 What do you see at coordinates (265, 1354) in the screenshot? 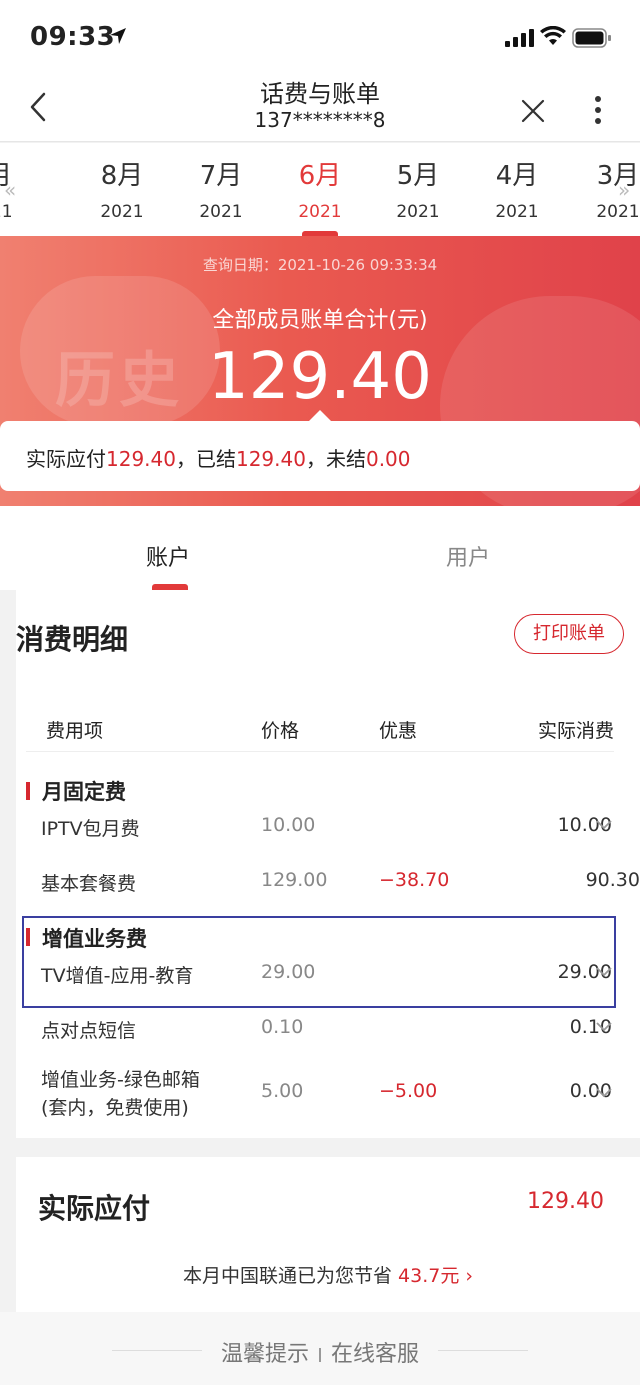
I see `tips-link: 温馨提示` at bounding box center [265, 1354].